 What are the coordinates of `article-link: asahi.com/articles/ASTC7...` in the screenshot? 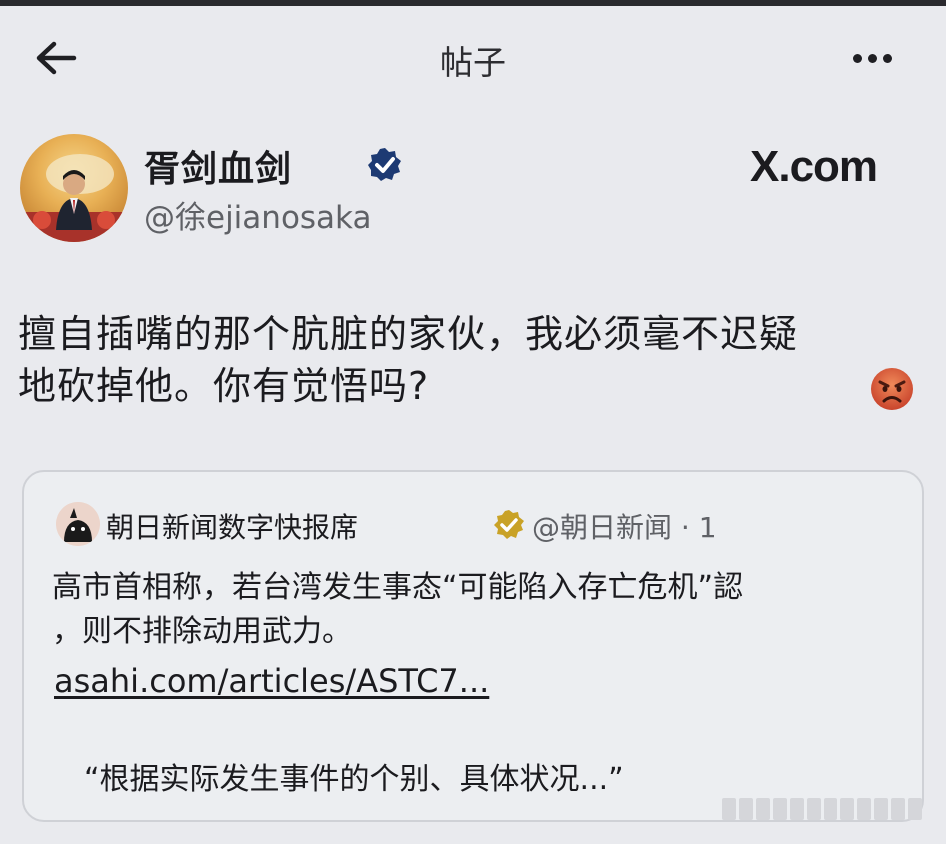 It's located at (271, 681).